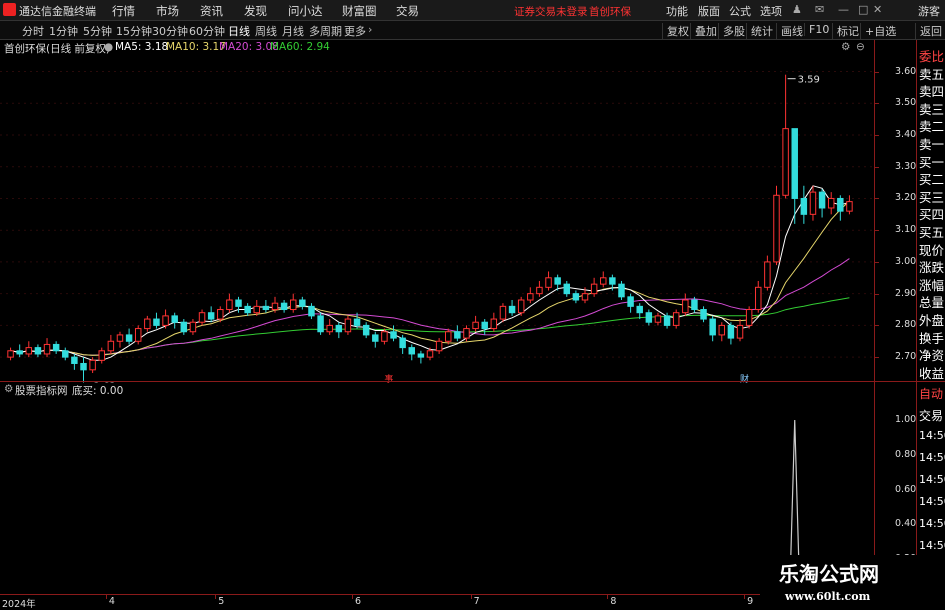  Describe the element at coordinates (931, 73) in the screenshot. I see `side-item: 卖五` at that location.